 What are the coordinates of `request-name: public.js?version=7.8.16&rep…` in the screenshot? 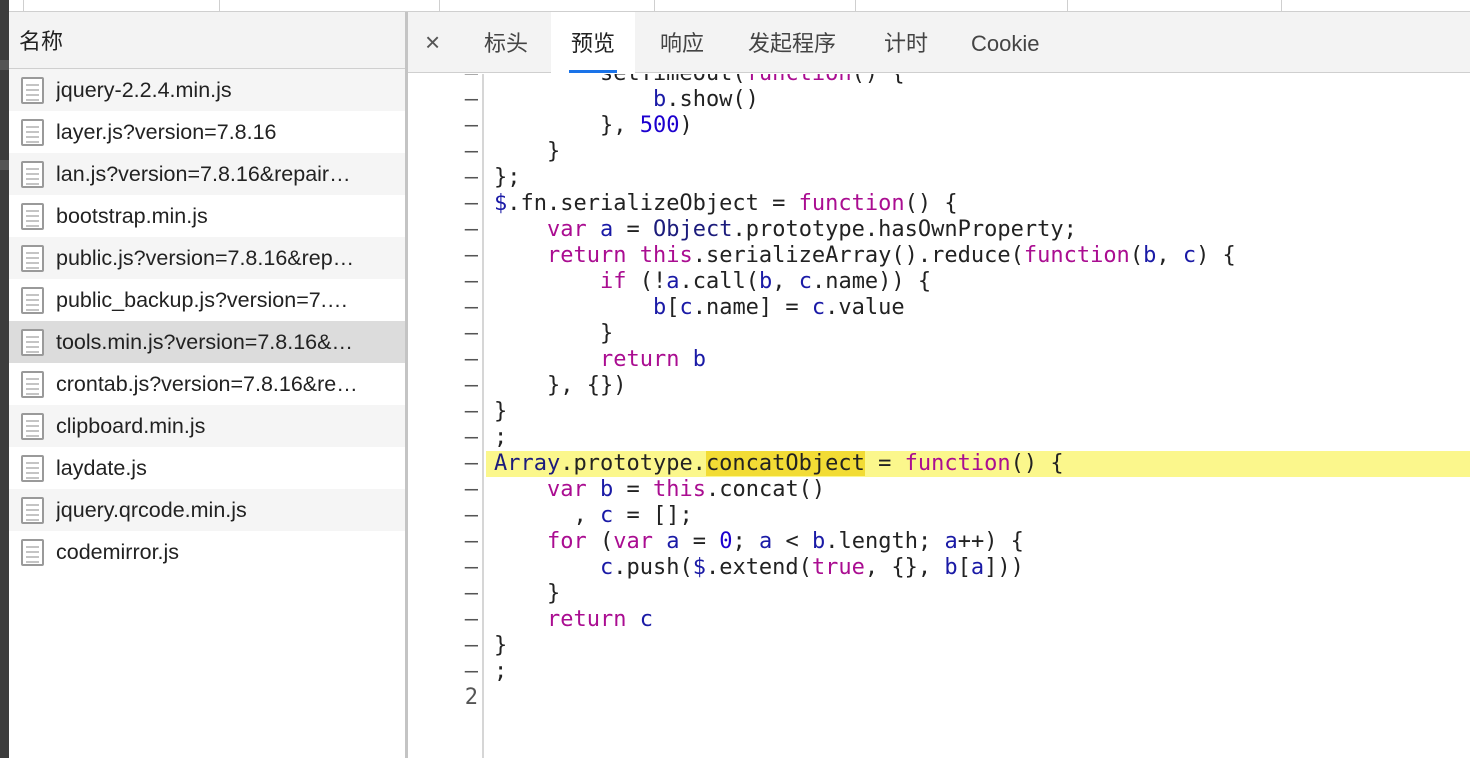 It's located at (205, 257).